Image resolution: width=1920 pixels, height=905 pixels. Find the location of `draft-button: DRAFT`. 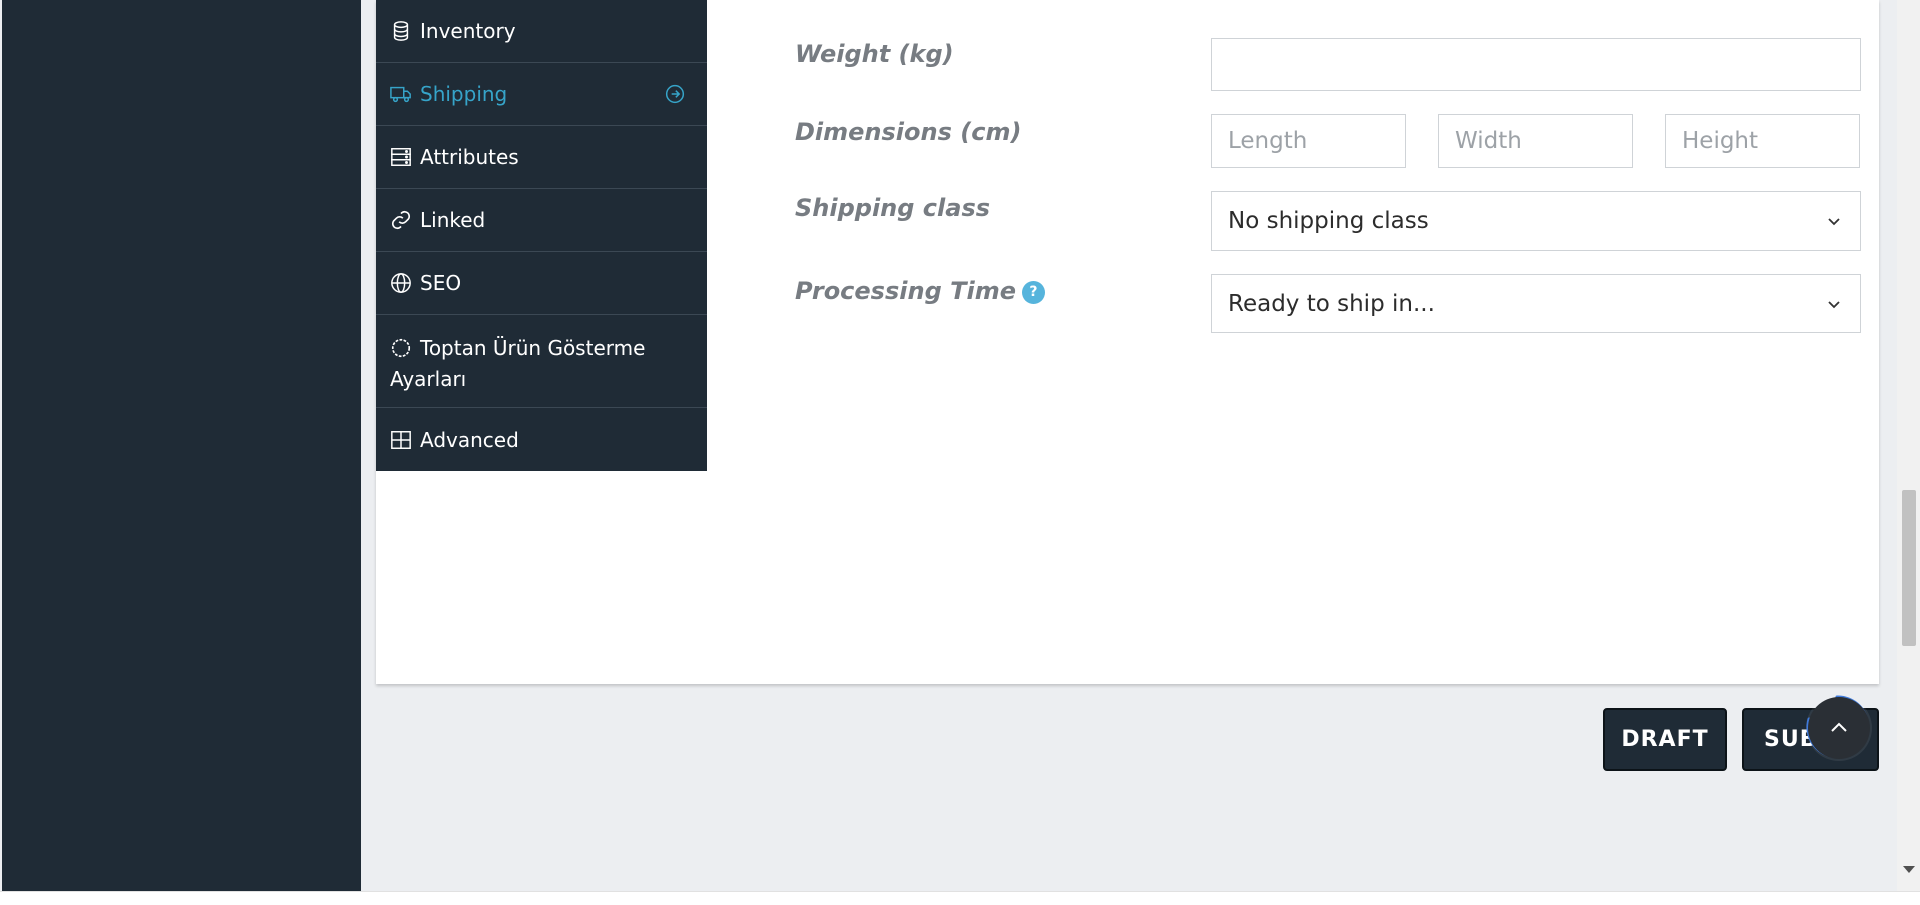

draft-button: DRAFT is located at coordinates (1665, 739).